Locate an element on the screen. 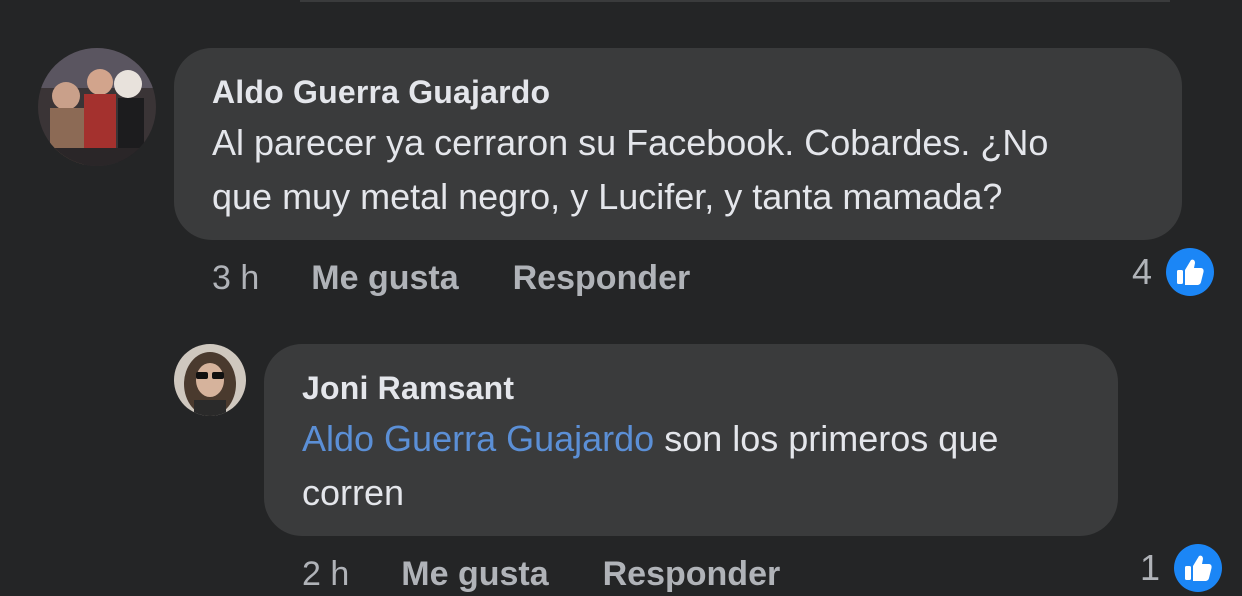 The height and width of the screenshot is (596, 1242). mention-link: Aldo Guerra Guajardo is located at coordinates (478, 438).